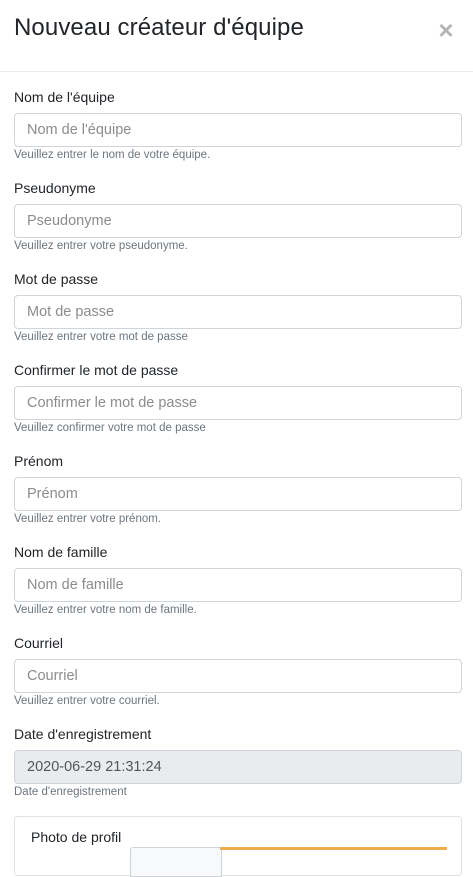  I want to click on pseudonym-label: Pseudonyme, so click(55, 188).